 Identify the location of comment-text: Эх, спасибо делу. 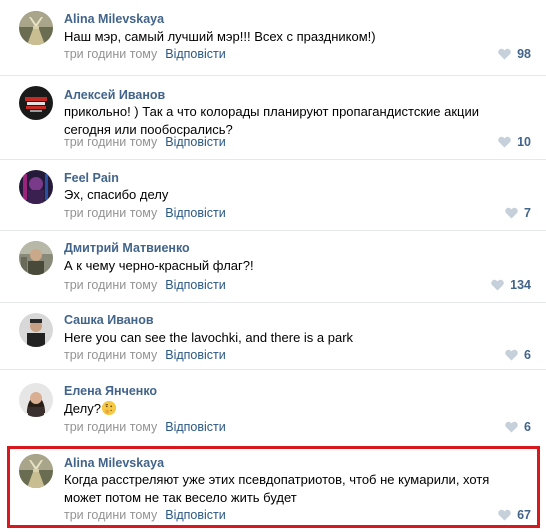
(116, 194).